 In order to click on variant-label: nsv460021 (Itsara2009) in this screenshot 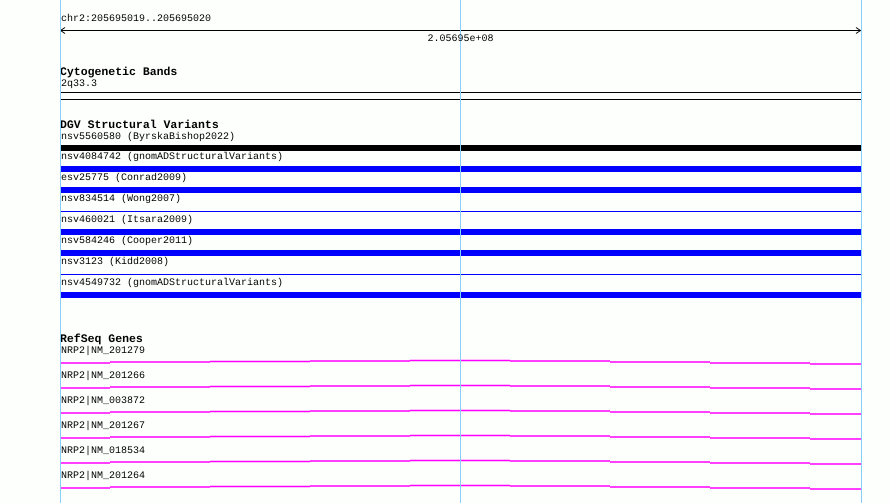, I will do `click(127, 221)`.